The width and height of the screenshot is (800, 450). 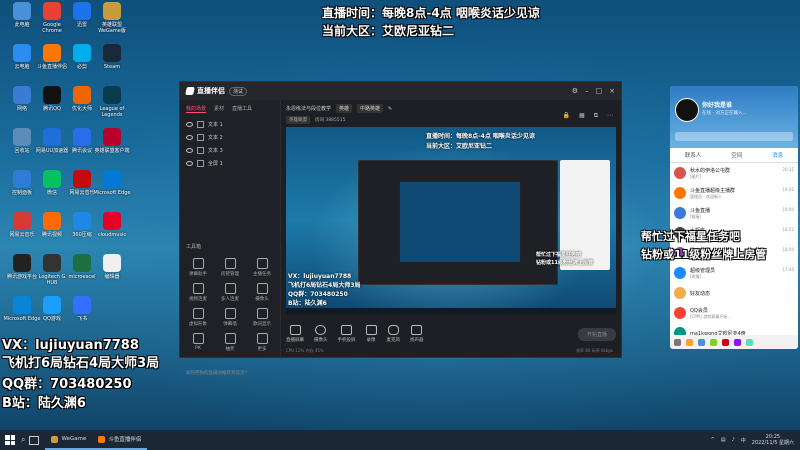 What do you see at coordinates (198, 317) in the screenshot?
I see `tool-item: 虚拟形象` at bounding box center [198, 317].